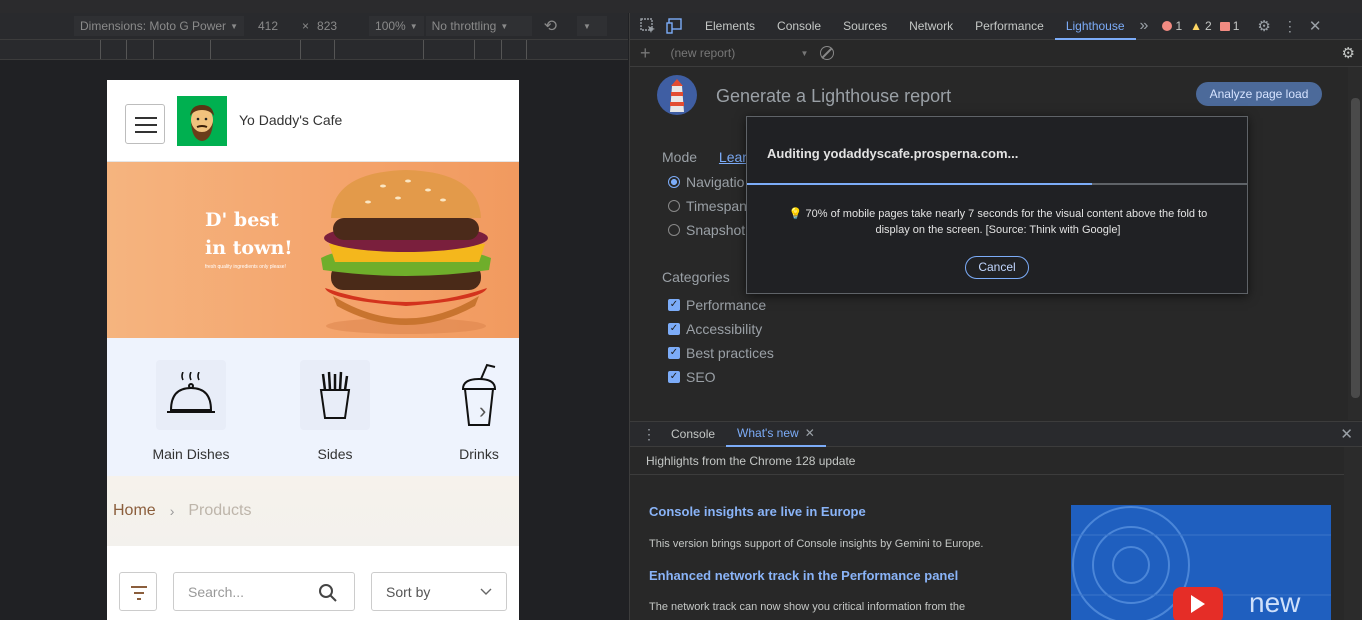 Image resolution: width=1362 pixels, height=620 pixels. What do you see at coordinates (757, 511) in the screenshot?
I see `news-title-console-insights: Console insights are live in Europe` at bounding box center [757, 511].